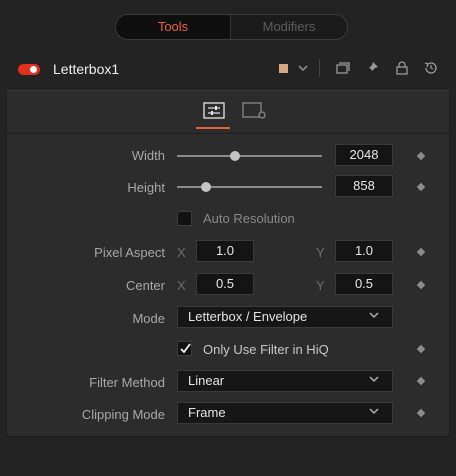 The image size is (456, 476). I want to click on hiq-checkbox, so click(184, 348).